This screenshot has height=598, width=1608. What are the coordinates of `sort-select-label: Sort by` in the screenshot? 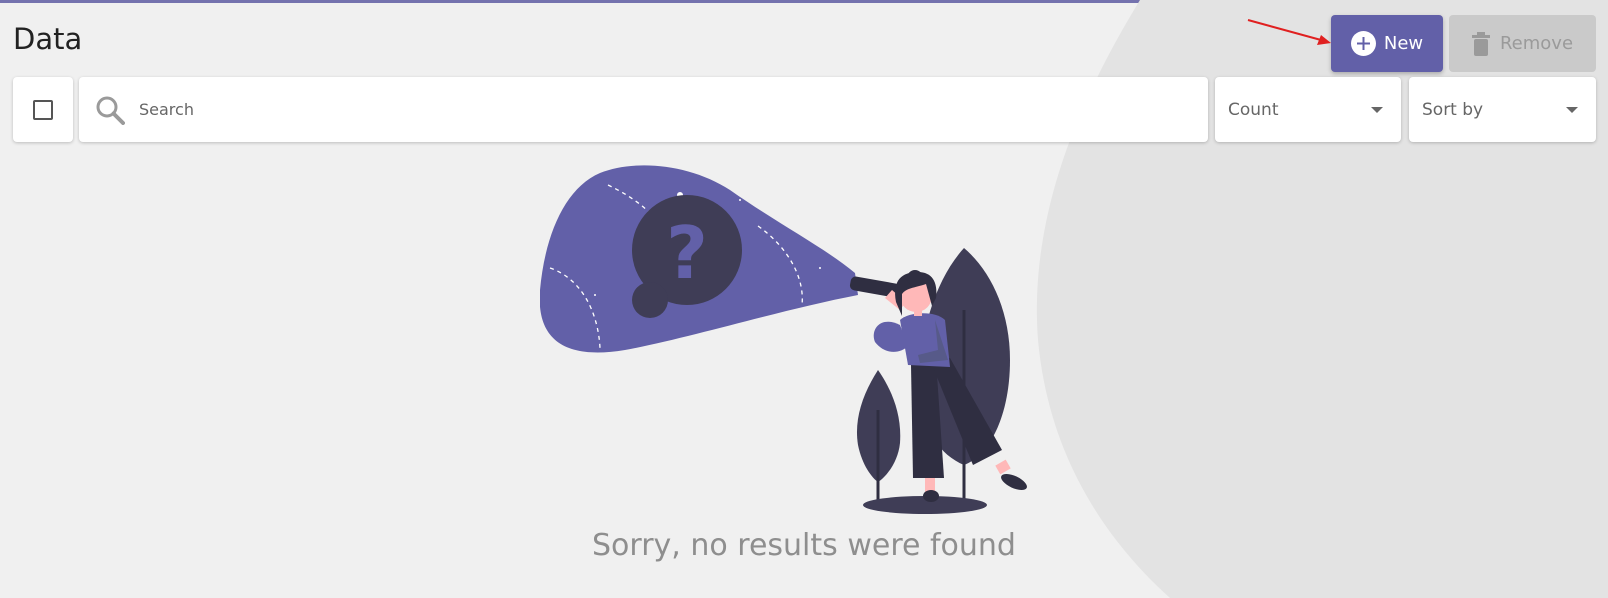 It's located at (1453, 109).